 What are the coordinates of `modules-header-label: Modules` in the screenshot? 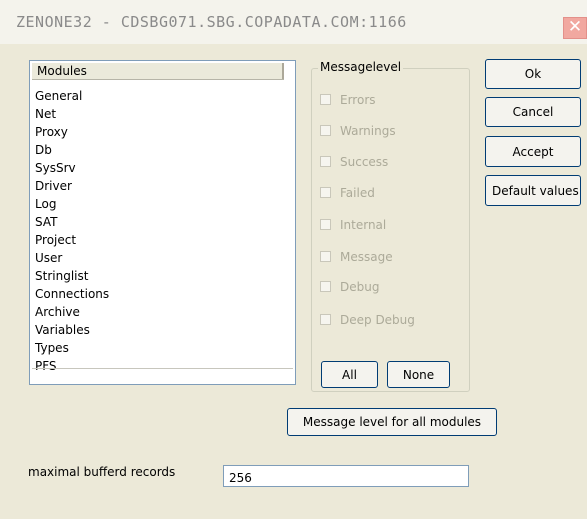 It's located at (62, 71).